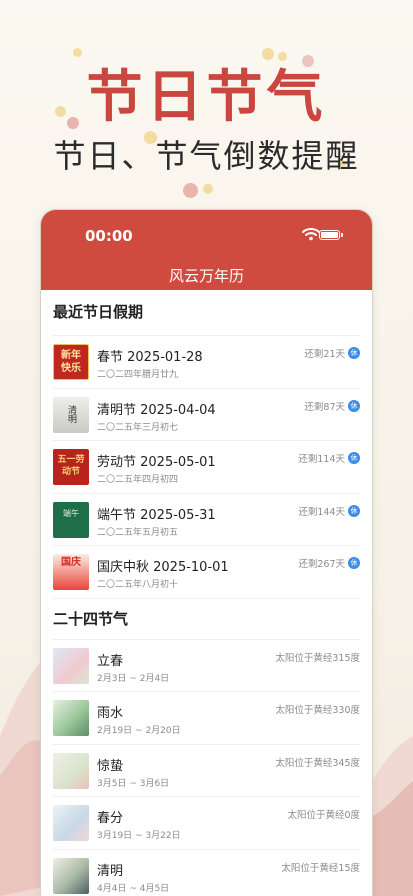 The width and height of the screenshot is (413, 896). What do you see at coordinates (133, 783) in the screenshot?
I see `solar-term-dates: 3月5日 ~ 3月6日` at bounding box center [133, 783].